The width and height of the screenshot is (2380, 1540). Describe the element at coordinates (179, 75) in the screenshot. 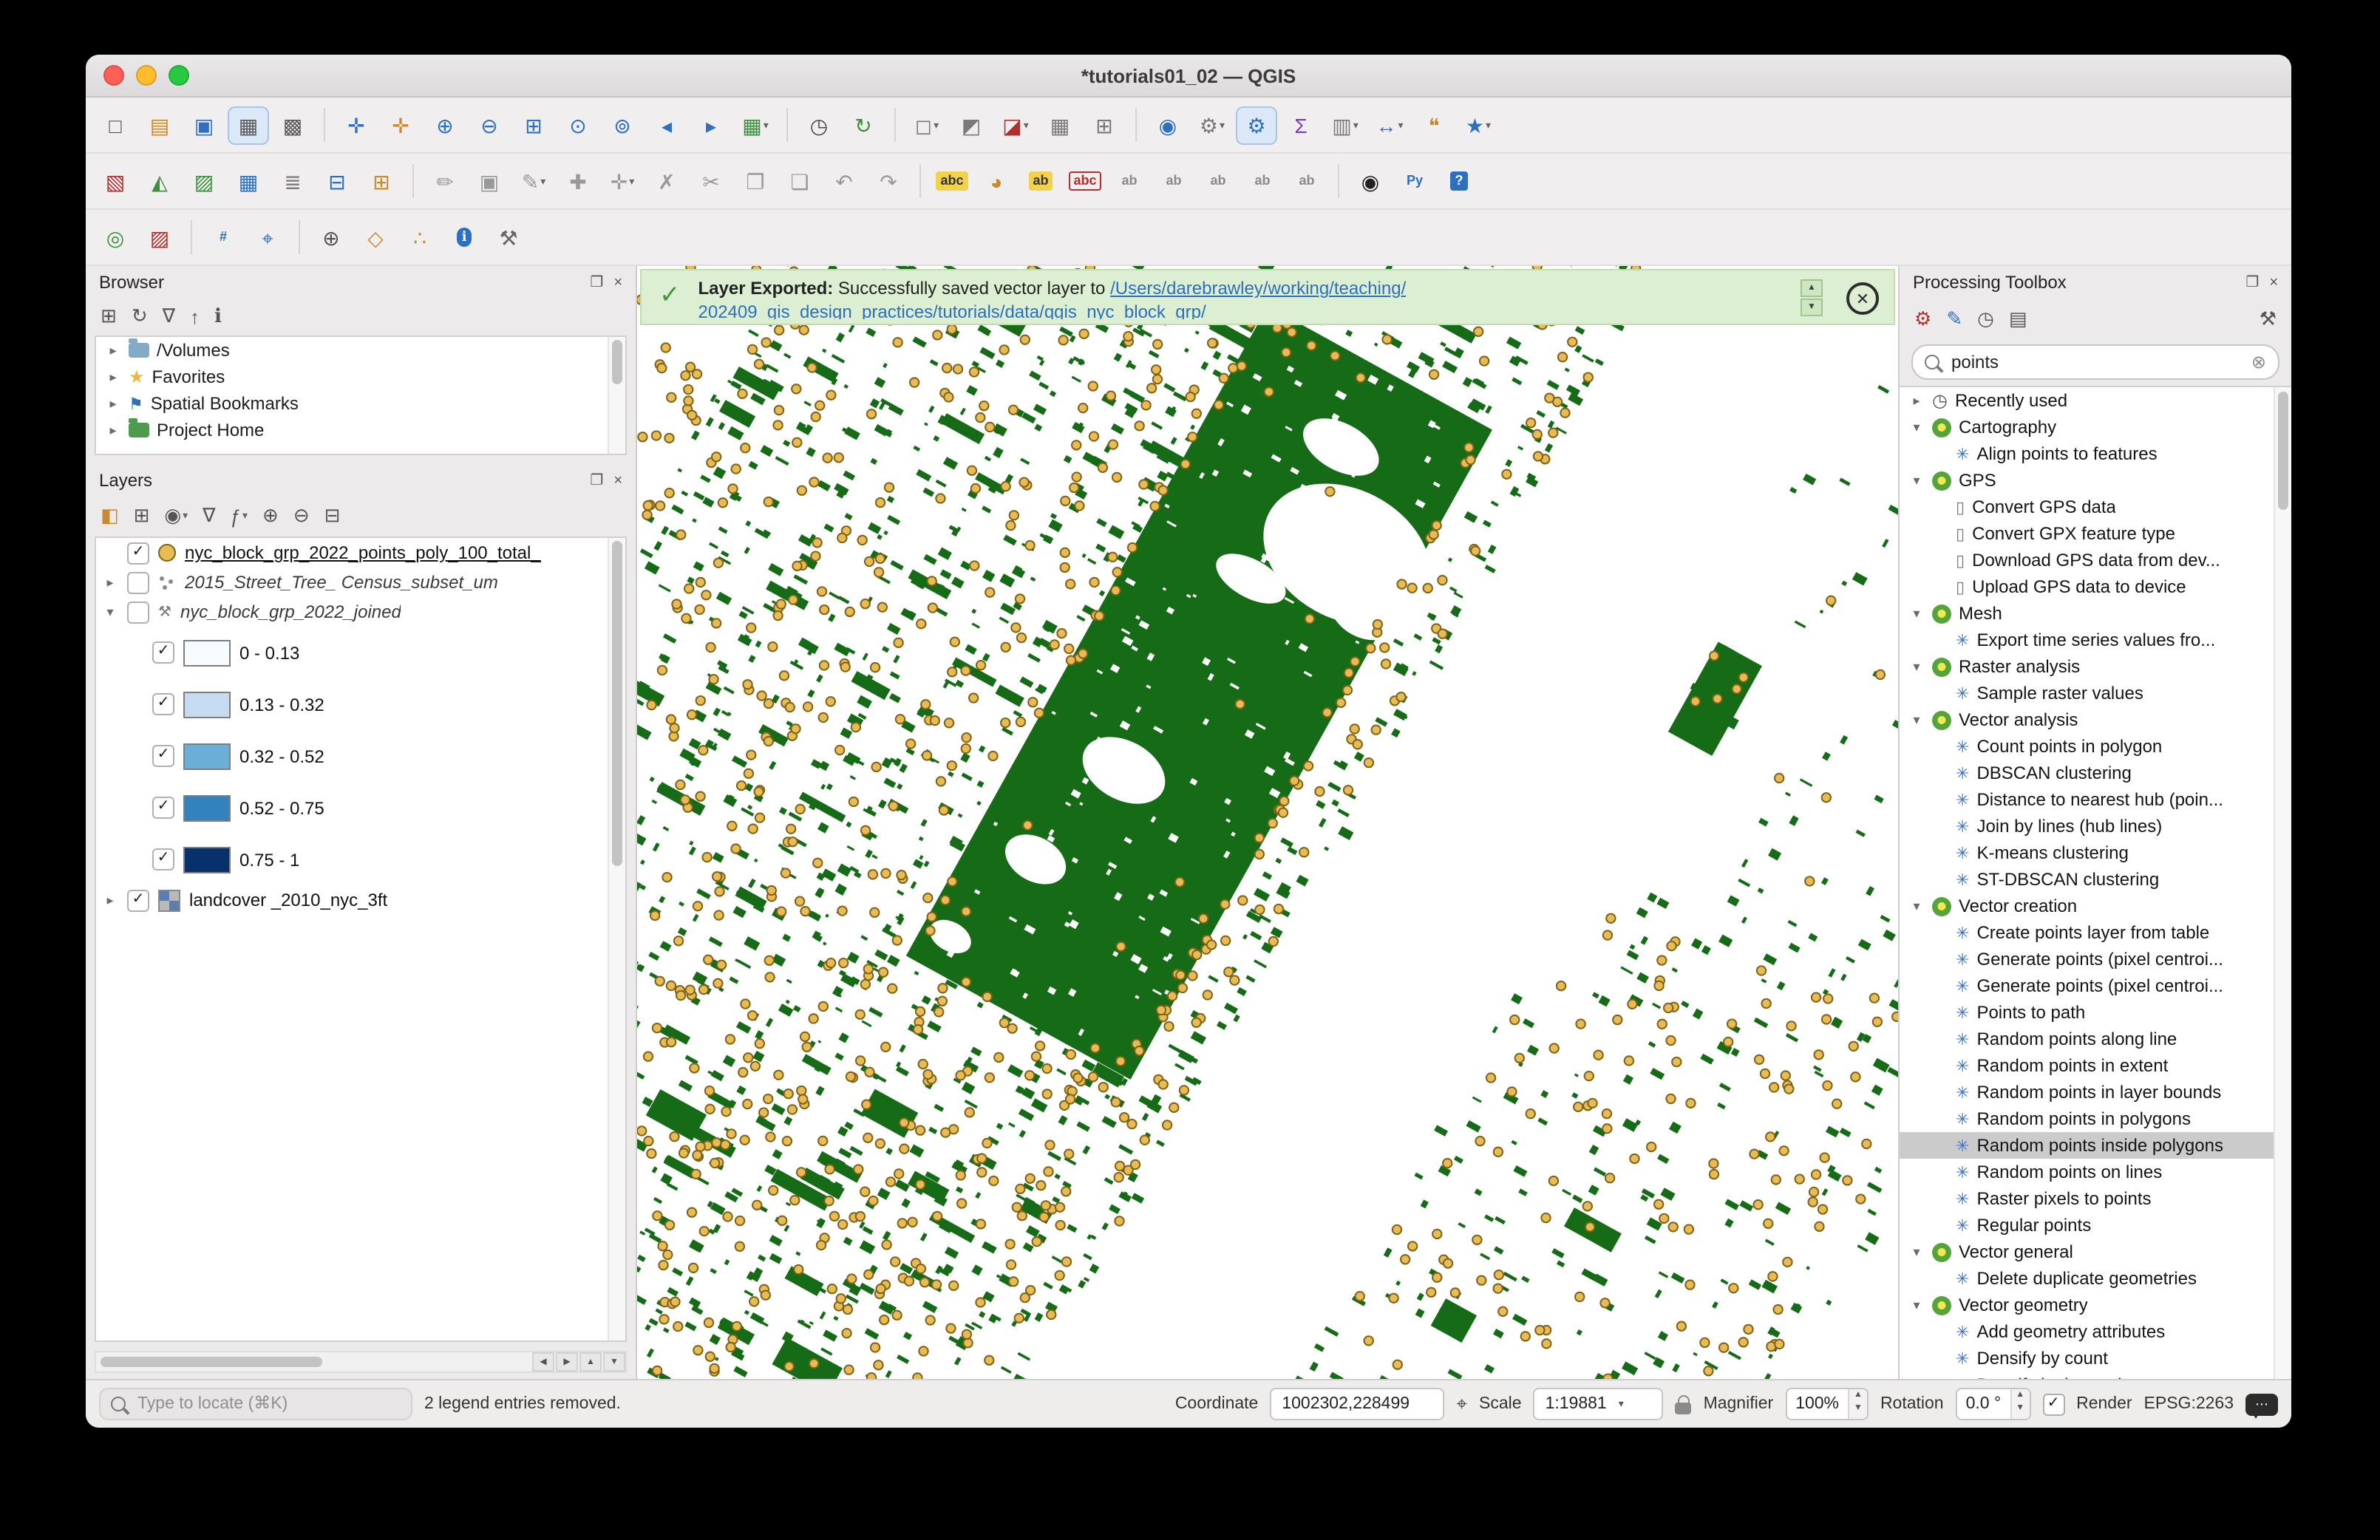

I see `zoom-window-button` at that location.